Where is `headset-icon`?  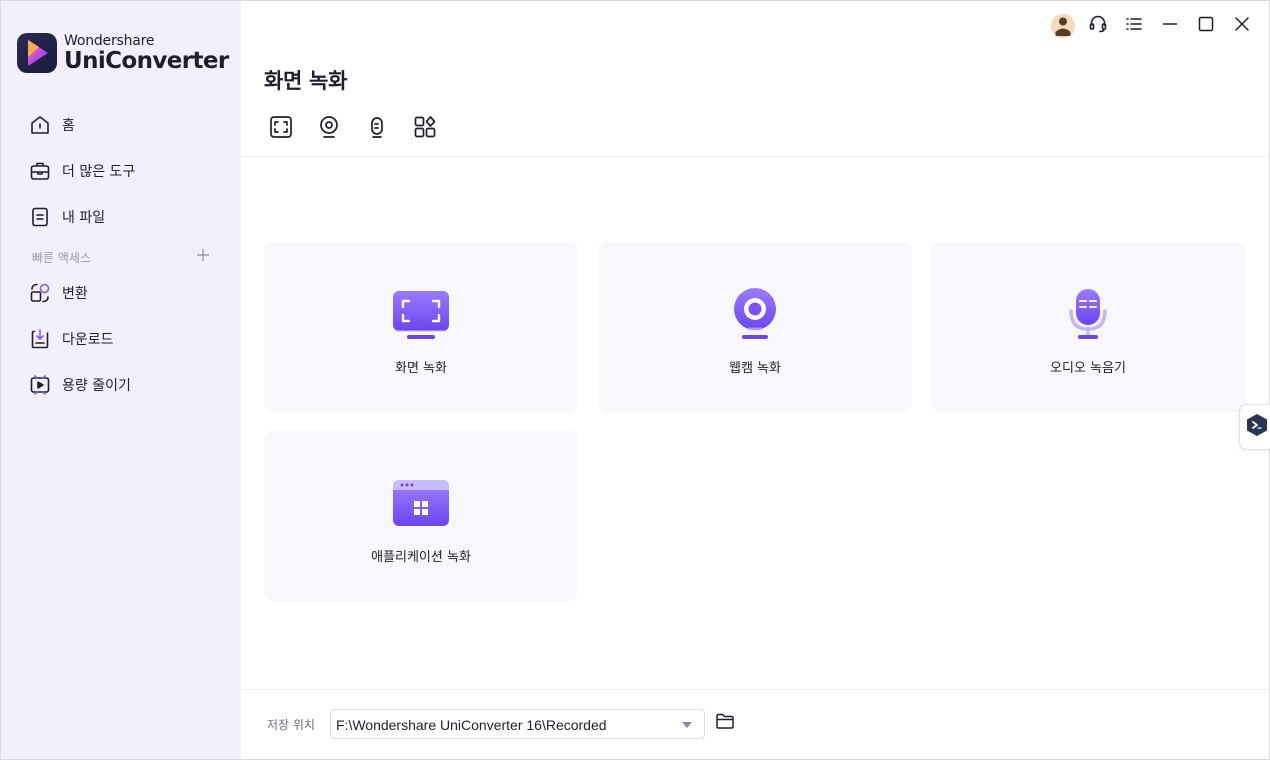 headset-icon is located at coordinates (1098, 26).